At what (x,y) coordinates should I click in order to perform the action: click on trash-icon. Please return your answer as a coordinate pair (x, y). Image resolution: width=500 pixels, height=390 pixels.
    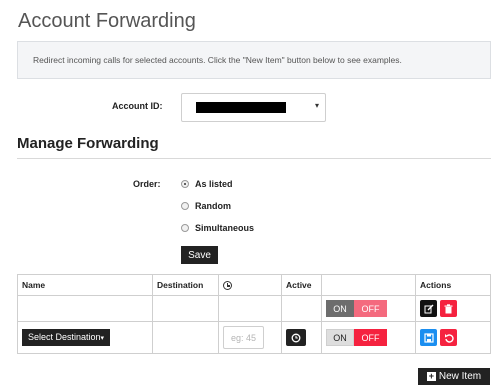
    Looking at the image, I should click on (448, 308).